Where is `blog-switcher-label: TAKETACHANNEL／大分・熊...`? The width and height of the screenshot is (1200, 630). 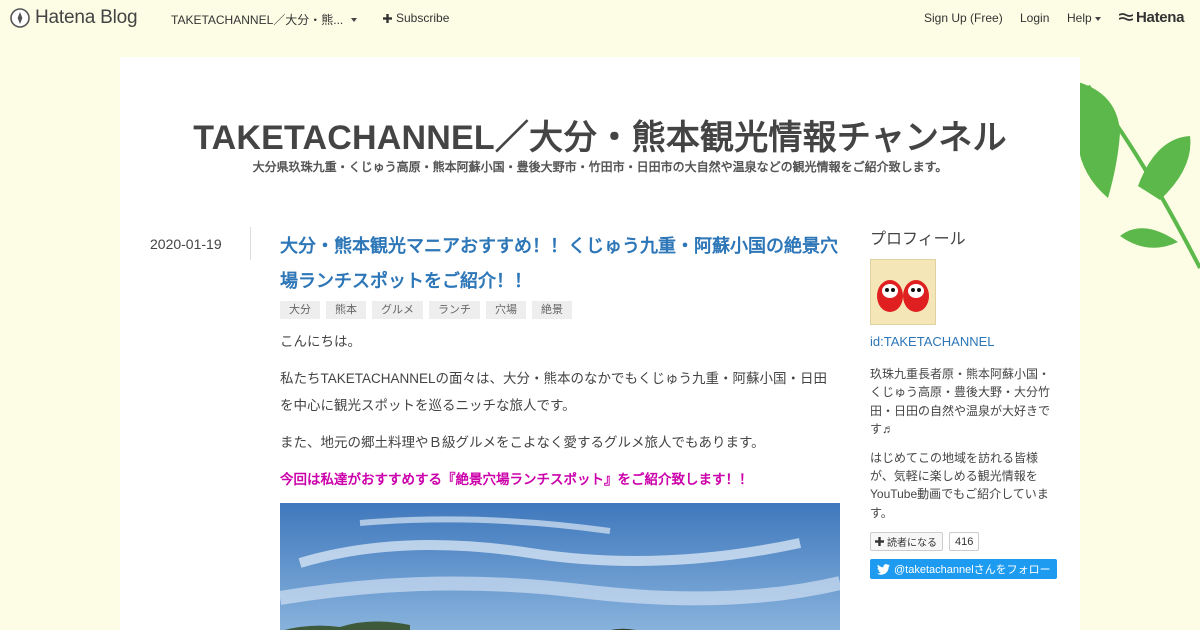
blog-switcher-label: TAKETACHANNEL／大分・熊... is located at coordinates (257, 20).